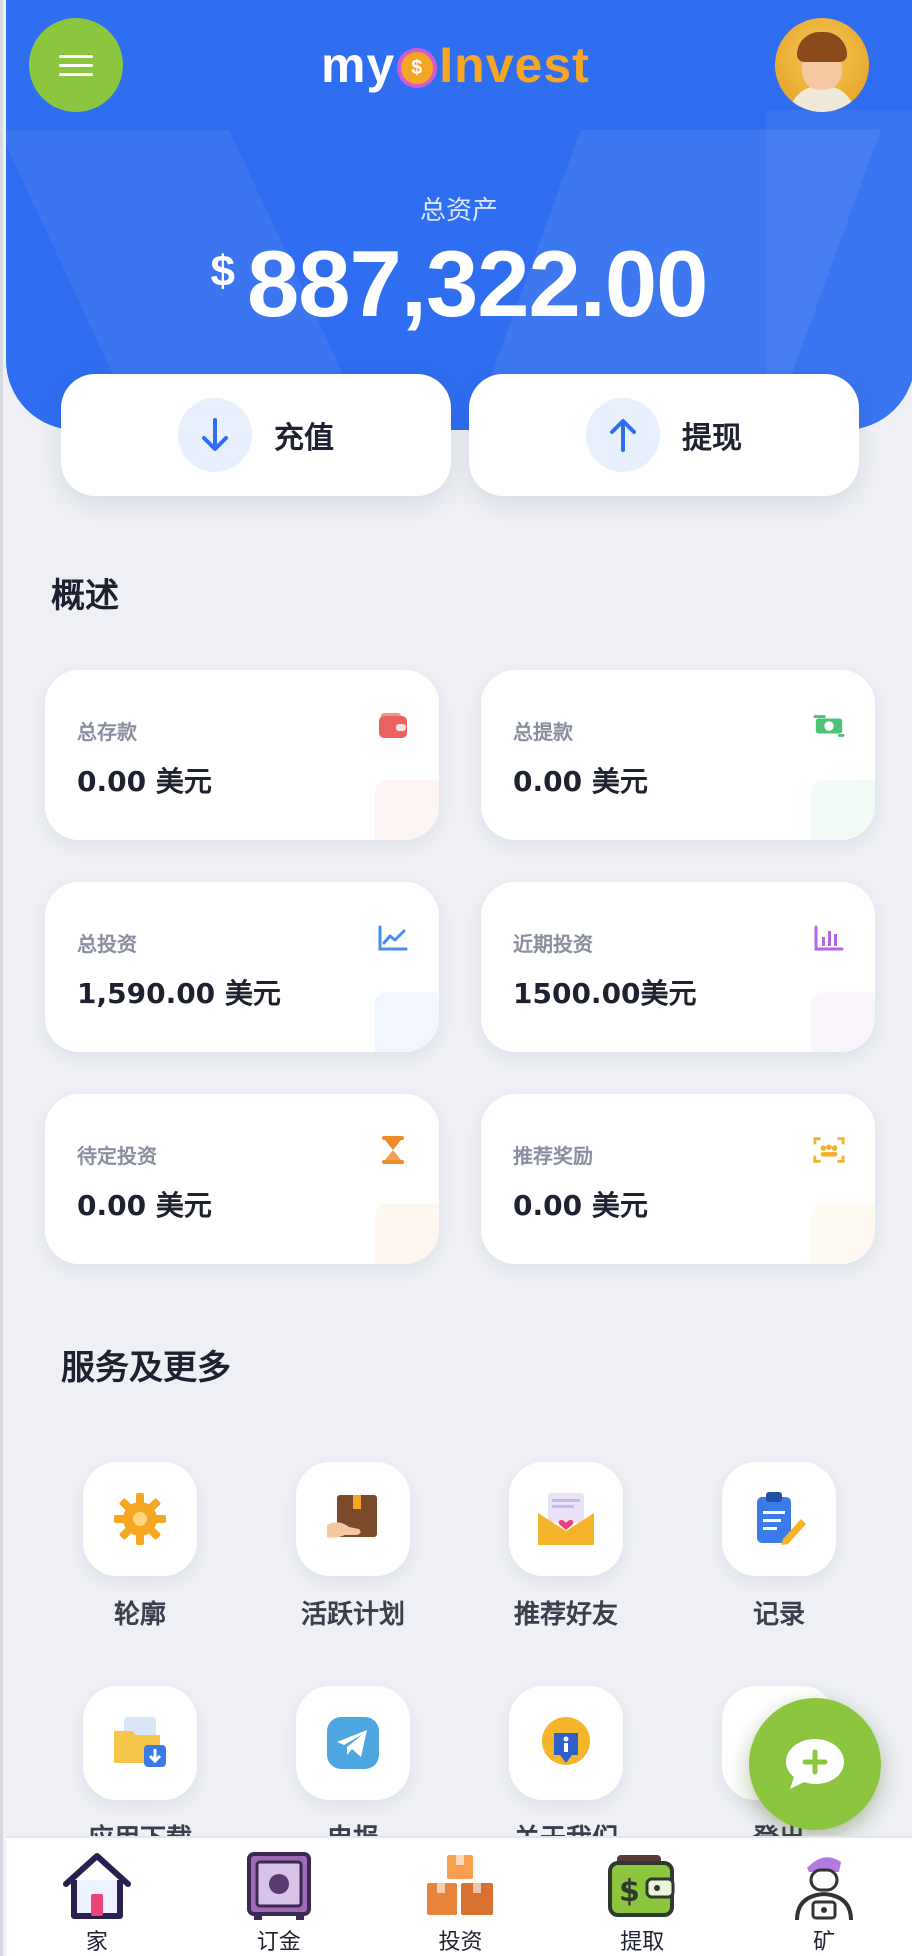 Image resolution: width=912 pixels, height=1956 pixels. What do you see at coordinates (352, 1615) in the screenshot?
I see `service-label: 活跃计划` at bounding box center [352, 1615].